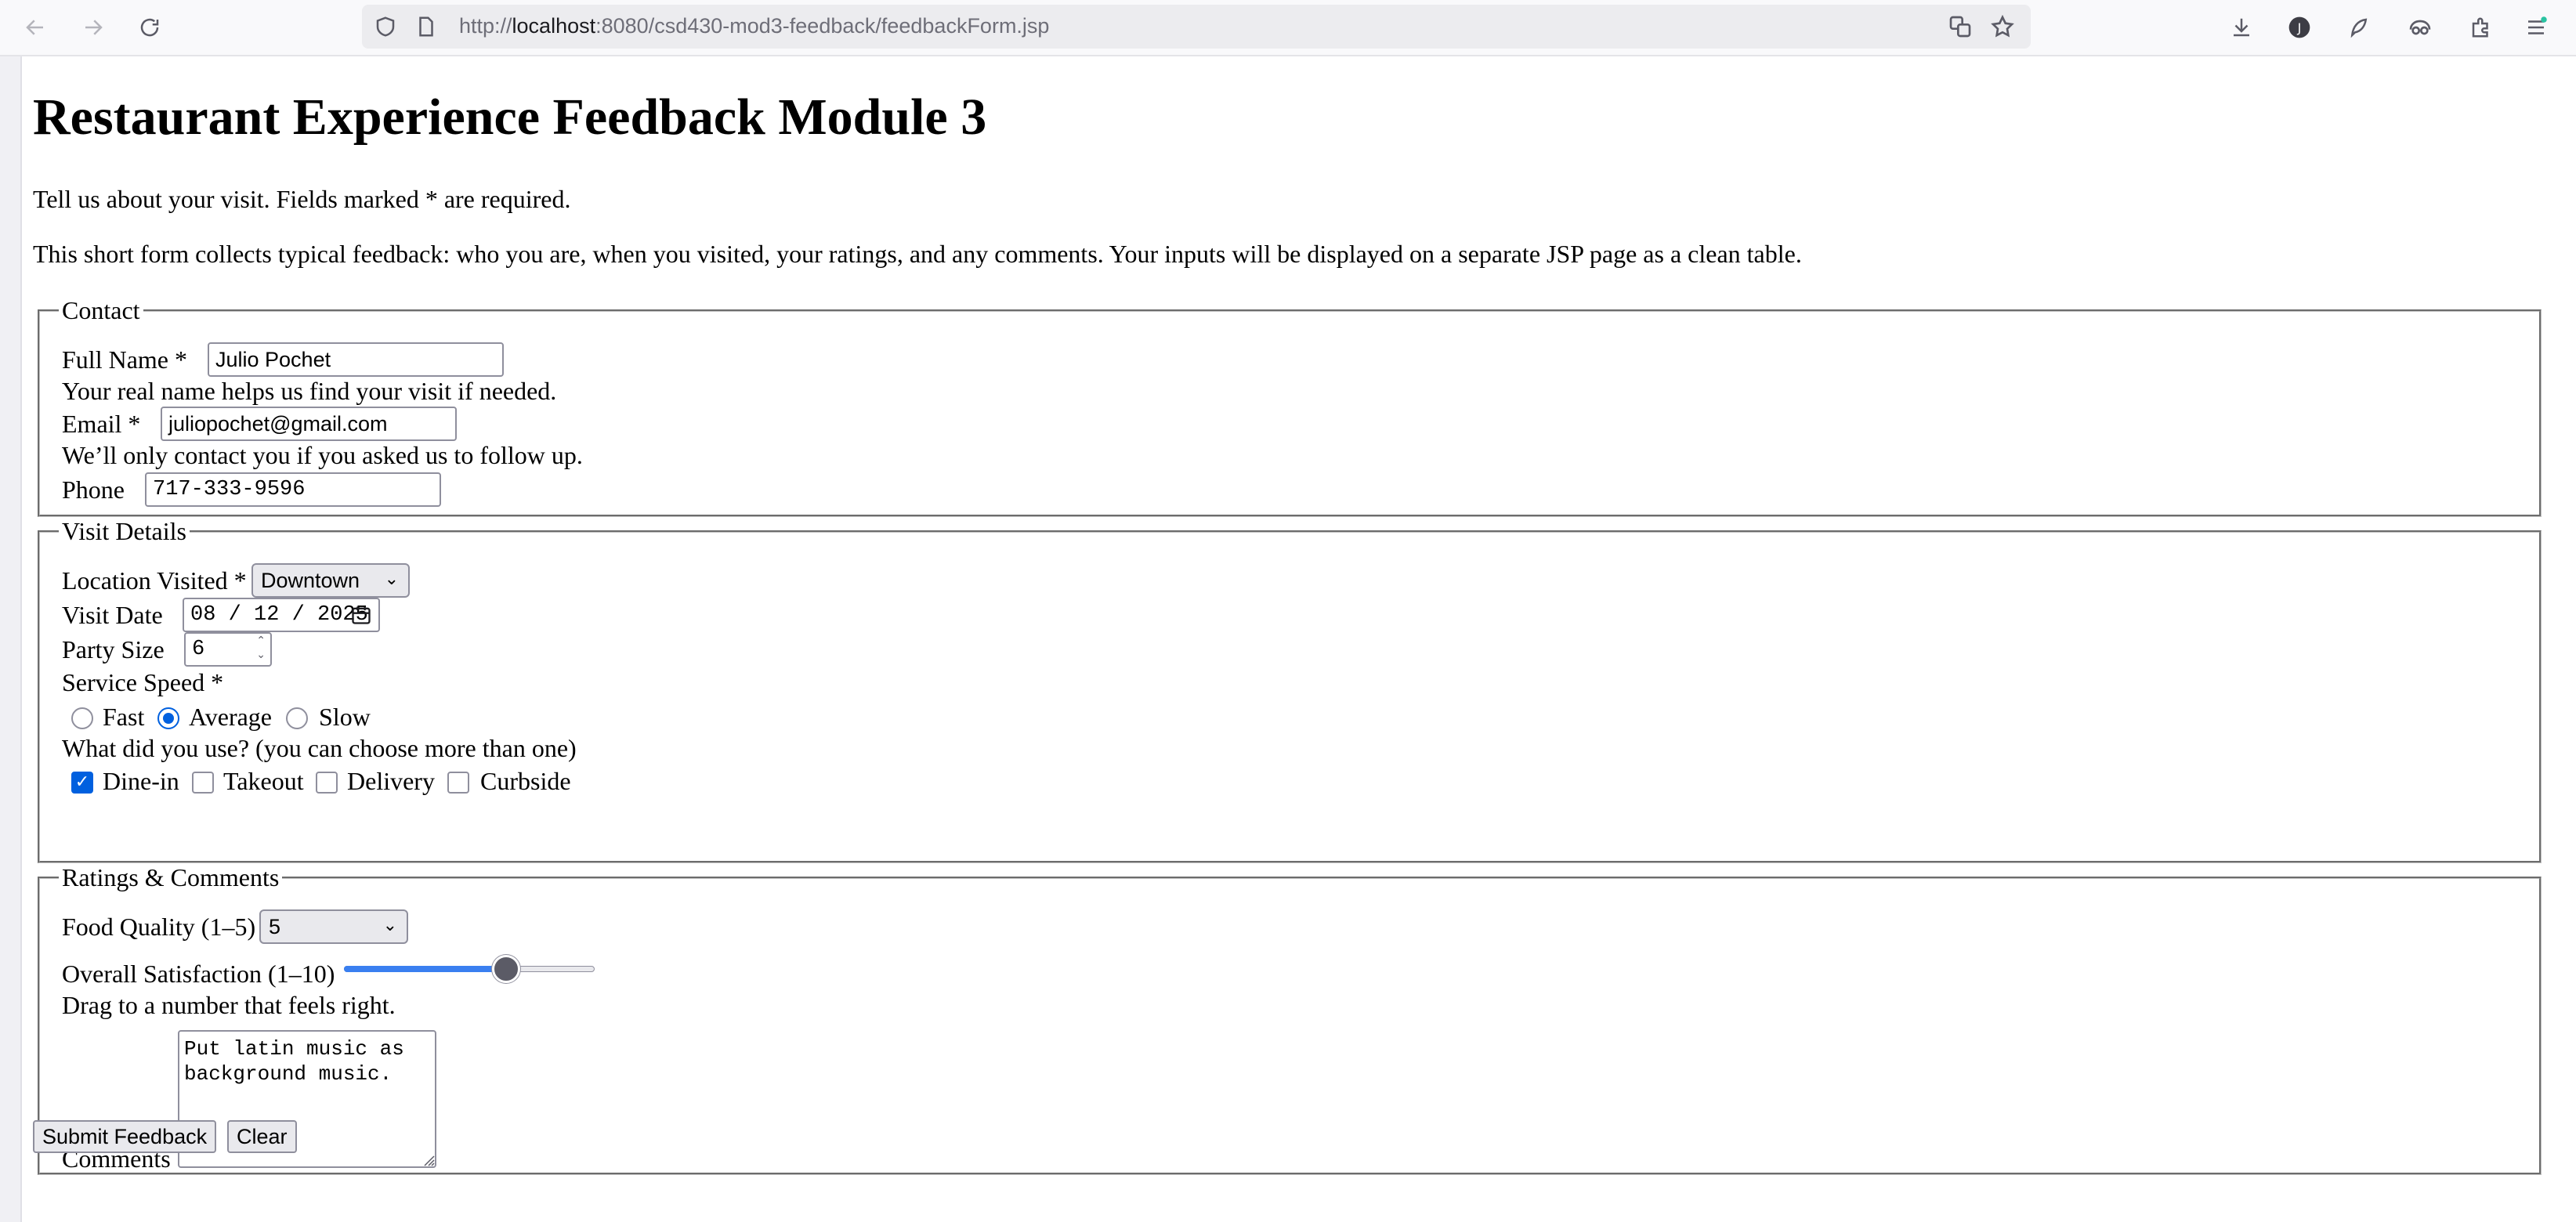  Describe the element at coordinates (2420, 27) in the screenshot. I see `extension-mask-icon` at that location.